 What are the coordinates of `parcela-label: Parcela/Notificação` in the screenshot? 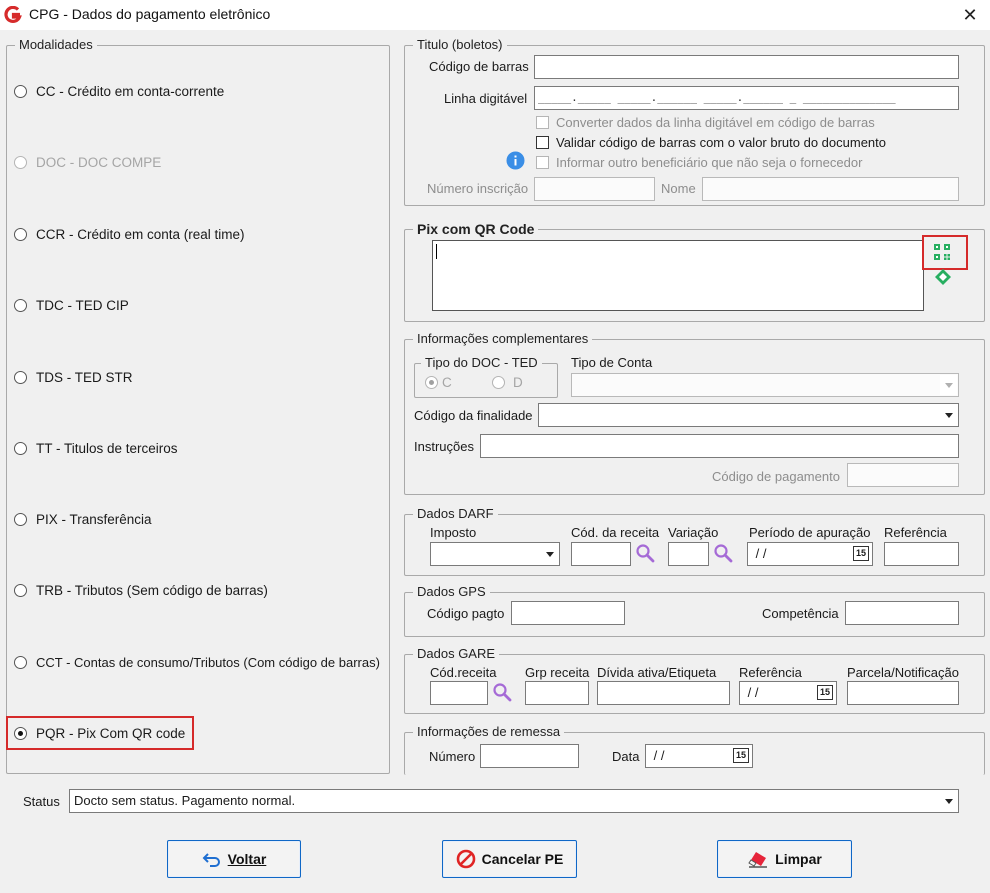 It's located at (903, 672).